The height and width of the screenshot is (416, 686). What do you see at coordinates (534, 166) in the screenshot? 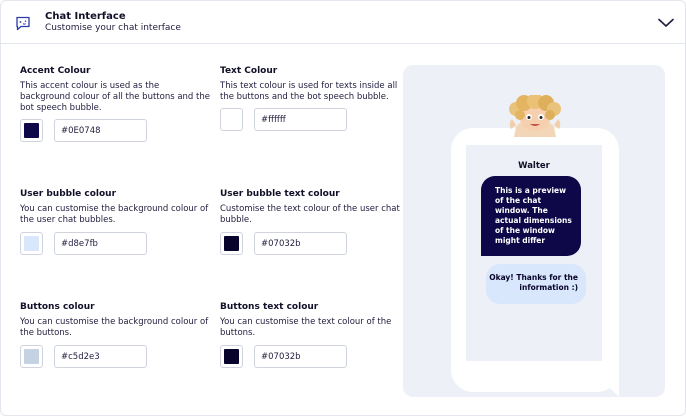
I see `bot-name: Walter` at bounding box center [534, 166].